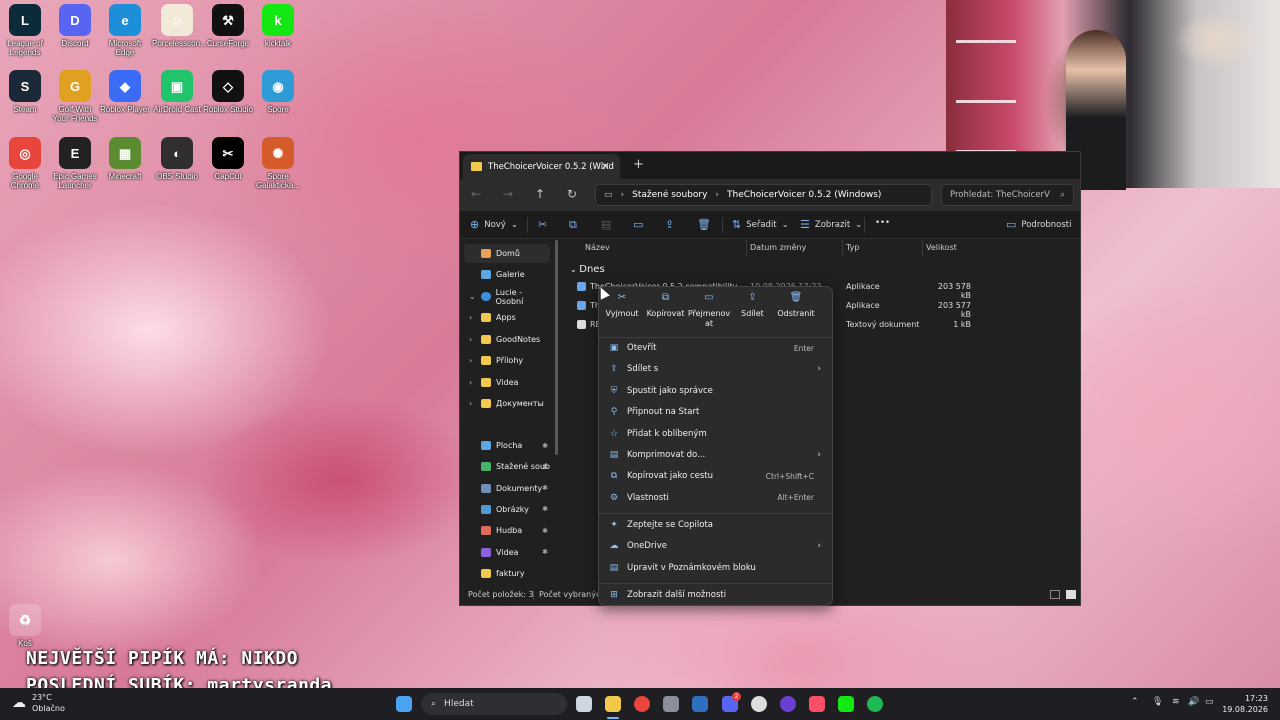 This screenshot has width=1280, height=720. What do you see at coordinates (75, 26) in the screenshot?
I see `desktop-icon: D Discord` at bounding box center [75, 26].